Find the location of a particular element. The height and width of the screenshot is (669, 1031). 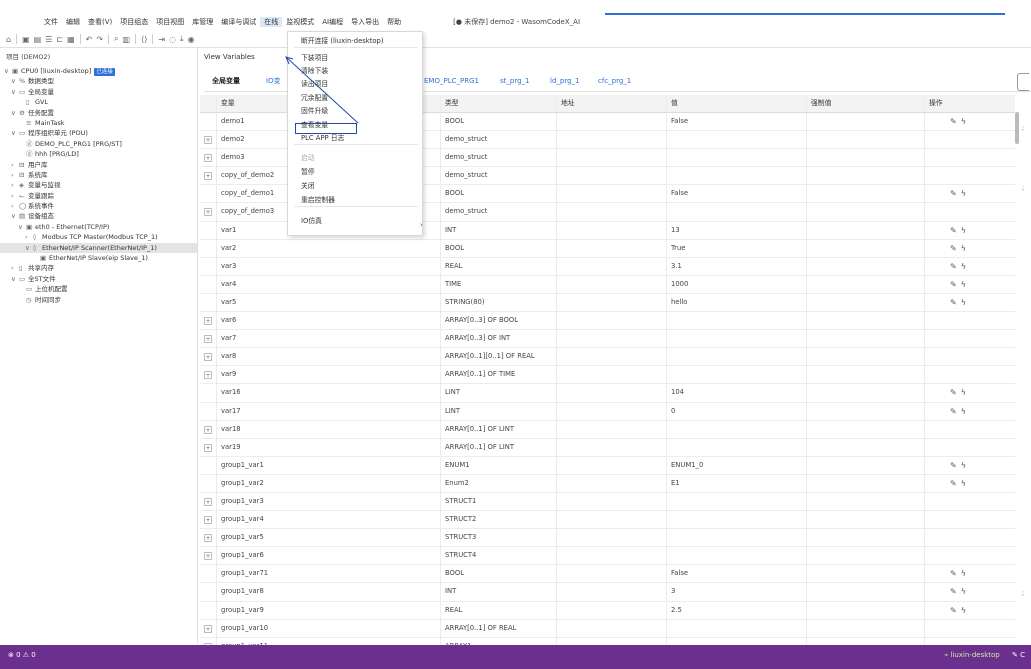

table-row: group1_var2 Enum2 E1 ✎ ϟ is located at coordinates (607, 483).